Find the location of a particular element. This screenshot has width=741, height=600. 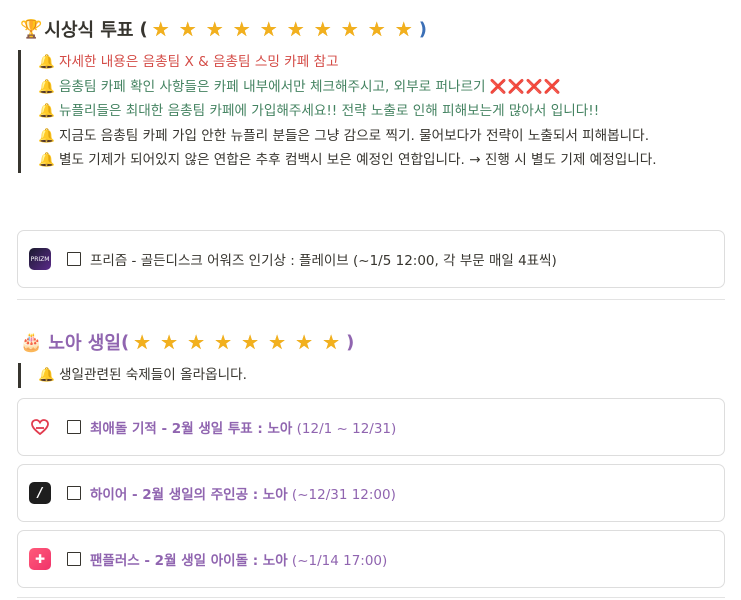

prizm-app-icon: PRIZM is located at coordinates (40, 259).